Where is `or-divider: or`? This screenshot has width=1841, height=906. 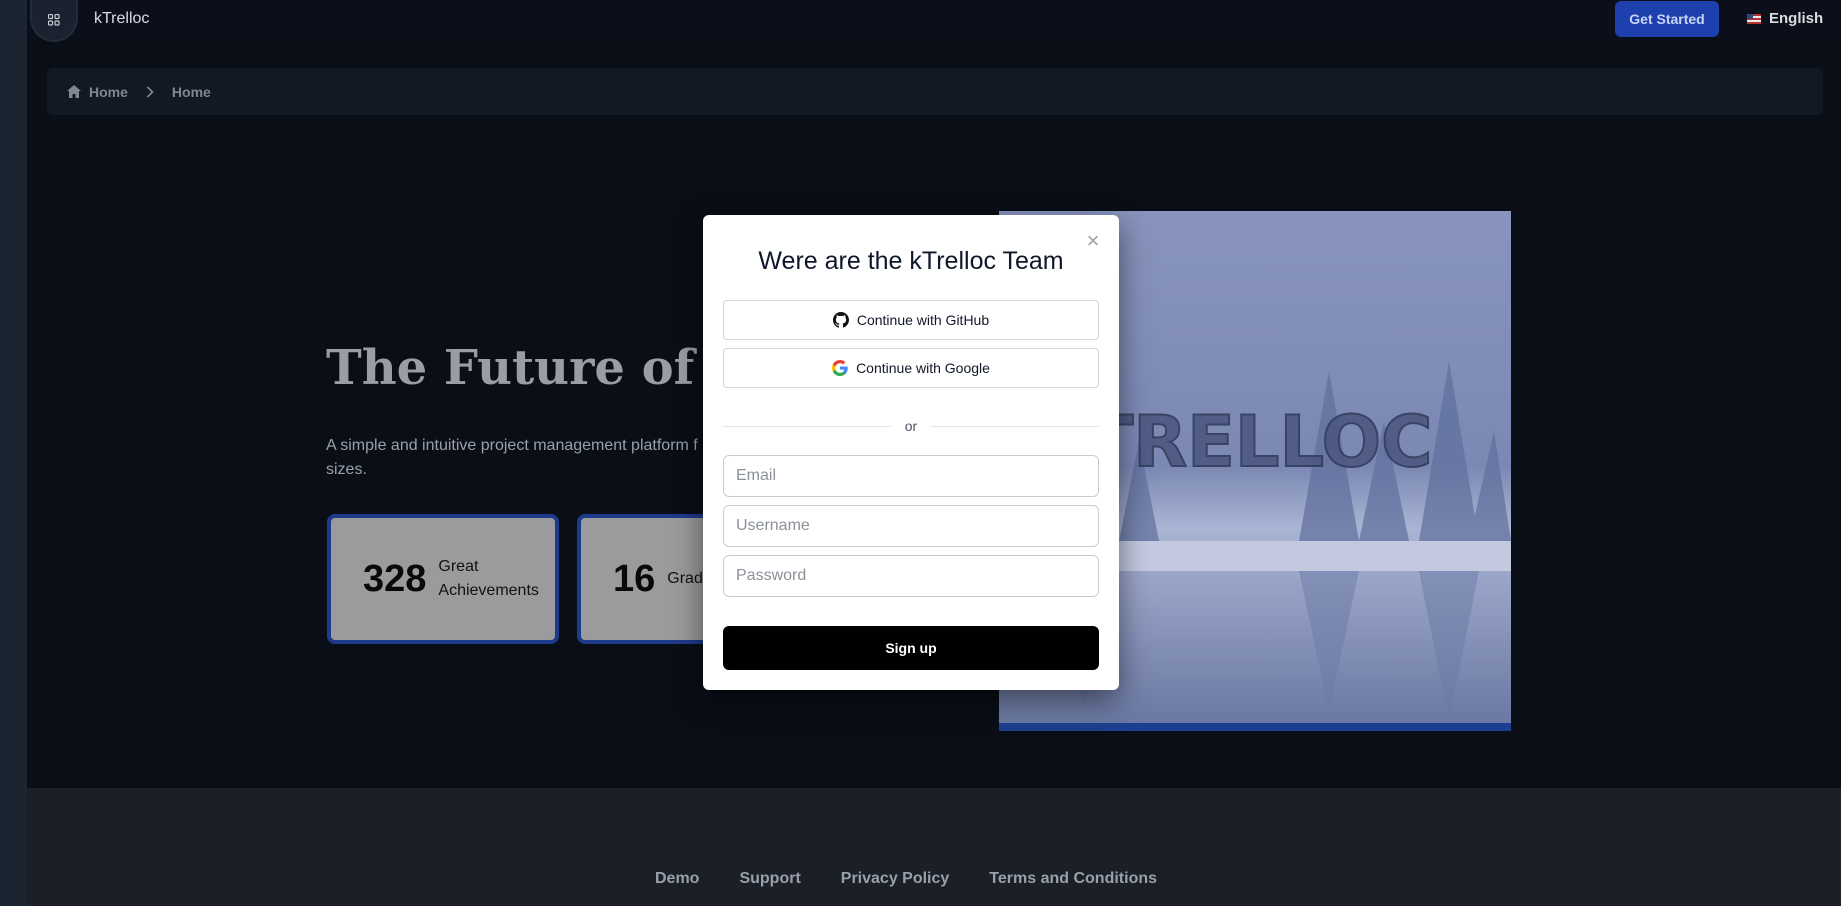
or-divider: or is located at coordinates (911, 426).